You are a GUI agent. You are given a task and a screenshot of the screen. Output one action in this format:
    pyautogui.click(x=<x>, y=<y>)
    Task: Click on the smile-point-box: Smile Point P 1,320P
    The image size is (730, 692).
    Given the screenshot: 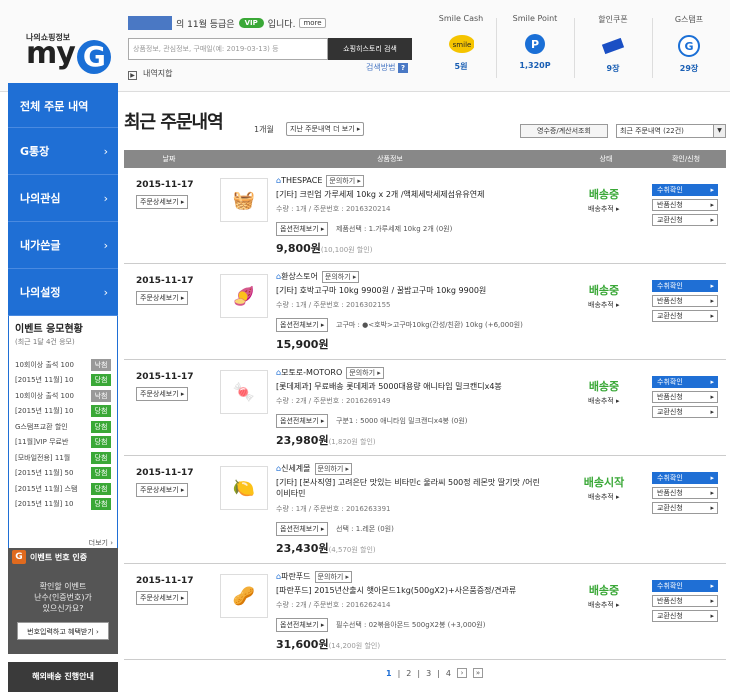 What is the action you would take?
    pyautogui.click(x=535, y=42)
    